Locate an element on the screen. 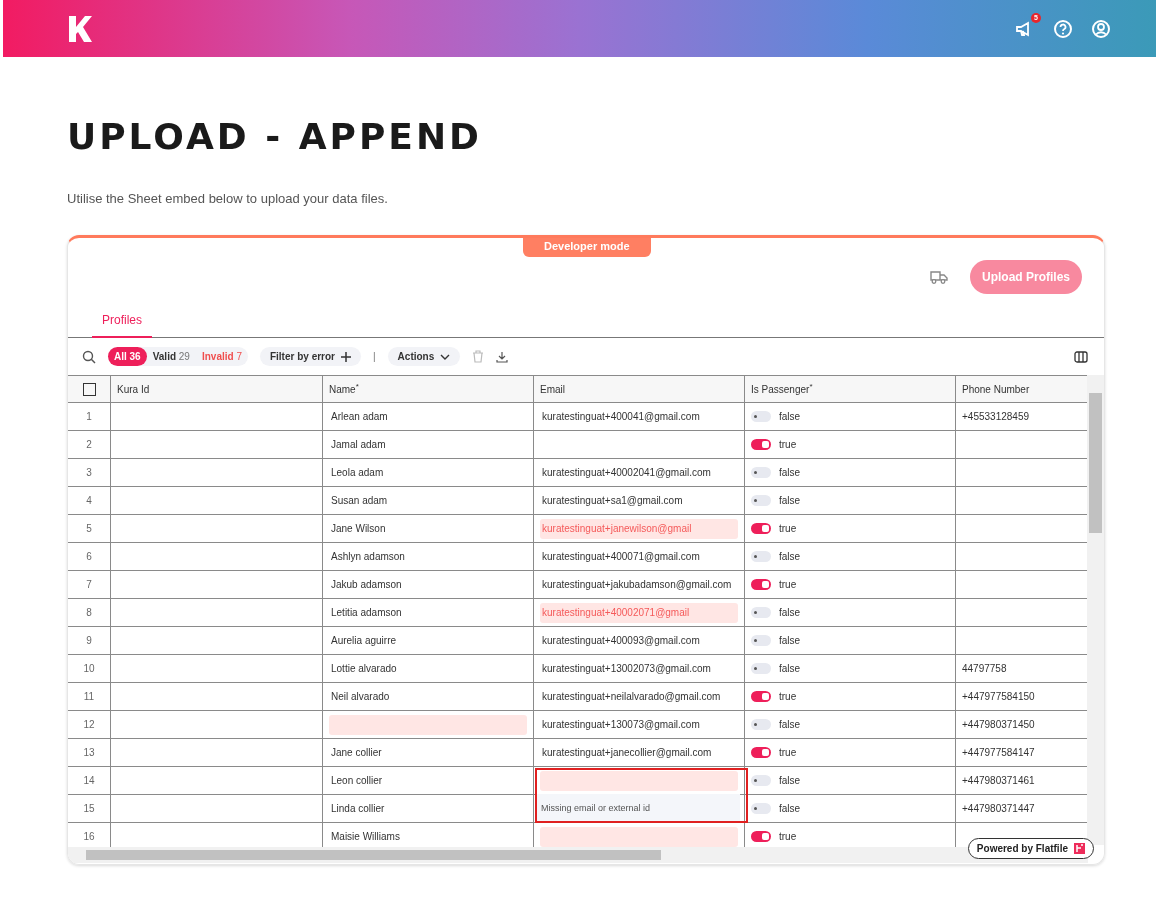 Image resolution: width=1156 pixels, height=918 pixels. name-cell is located at coordinates (428, 724).